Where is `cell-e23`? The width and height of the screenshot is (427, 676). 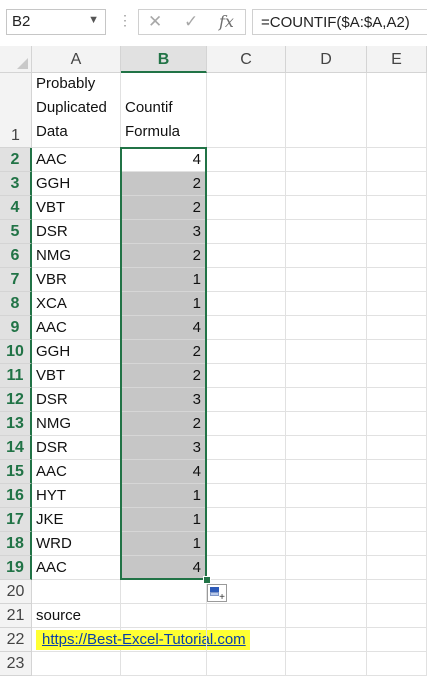
cell-e23 is located at coordinates (397, 664).